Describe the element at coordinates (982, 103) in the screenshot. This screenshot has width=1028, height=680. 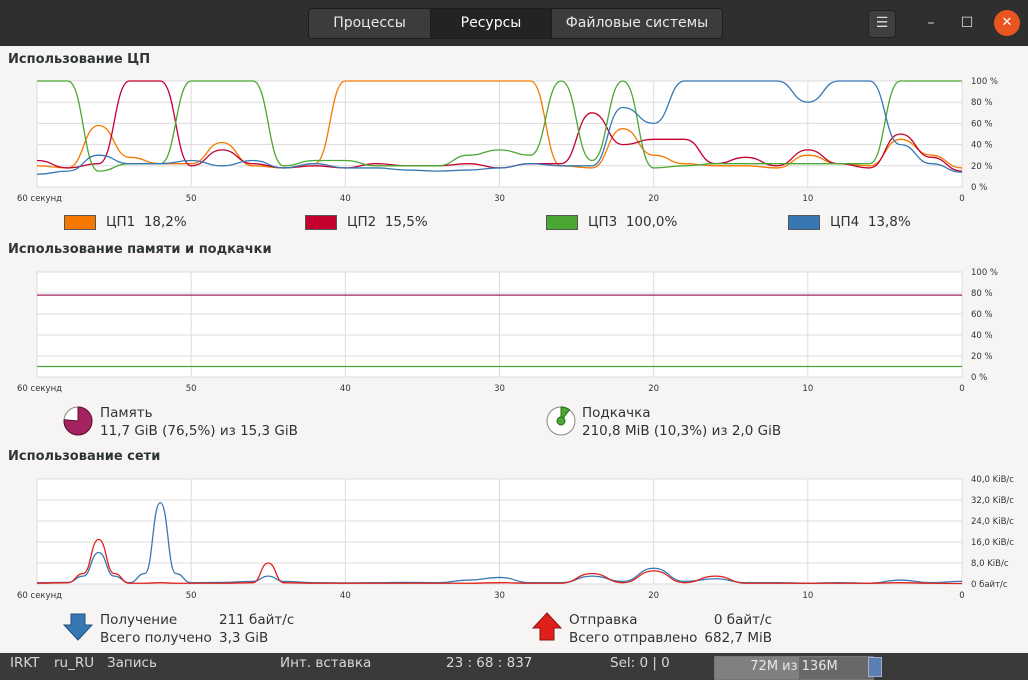
I see `cpu-y-tick-label: 80 %` at that location.